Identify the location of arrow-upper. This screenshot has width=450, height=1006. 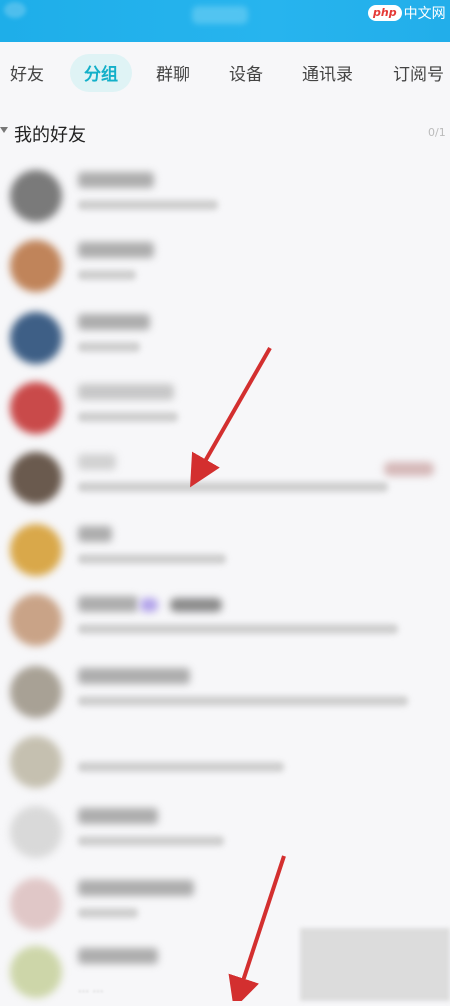
(231, 417).